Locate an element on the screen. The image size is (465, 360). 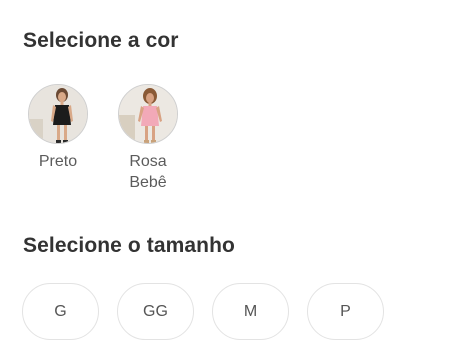
color-swatch-image-rosa-bebe is located at coordinates (148, 114).